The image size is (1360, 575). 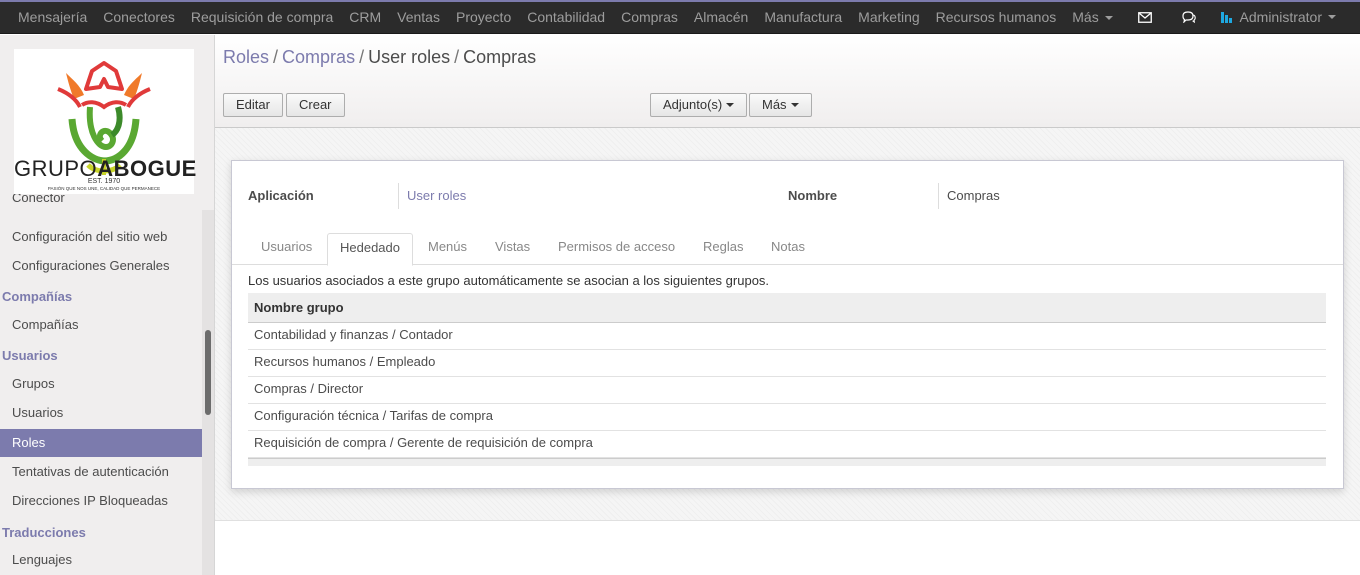 What do you see at coordinates (787, 390) in the screenshot?
I see `table-row: Compras / Director` at bounding box center [787, 390].